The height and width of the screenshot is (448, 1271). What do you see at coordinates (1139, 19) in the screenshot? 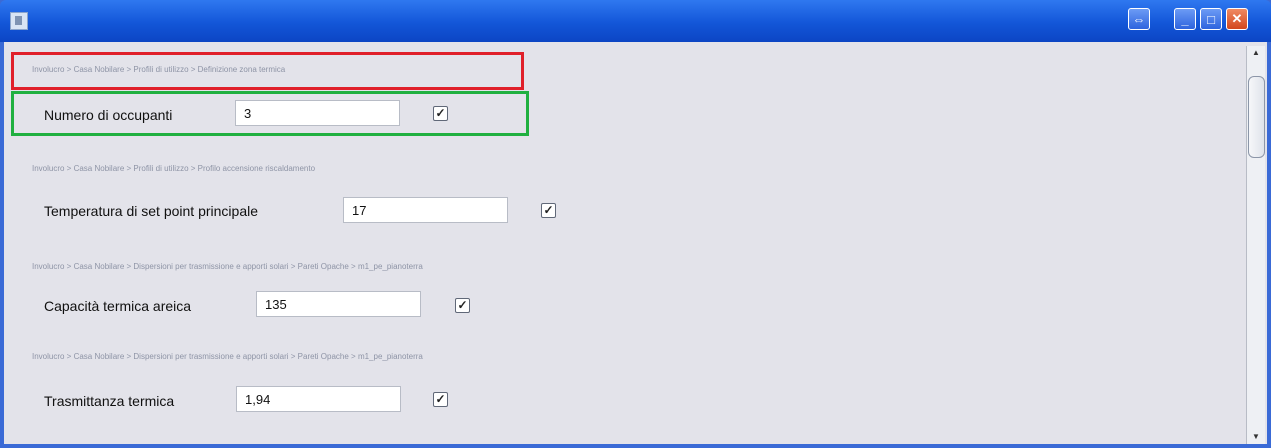
I see `restore-icon: ⇔` at bounding box center [1139, 19].